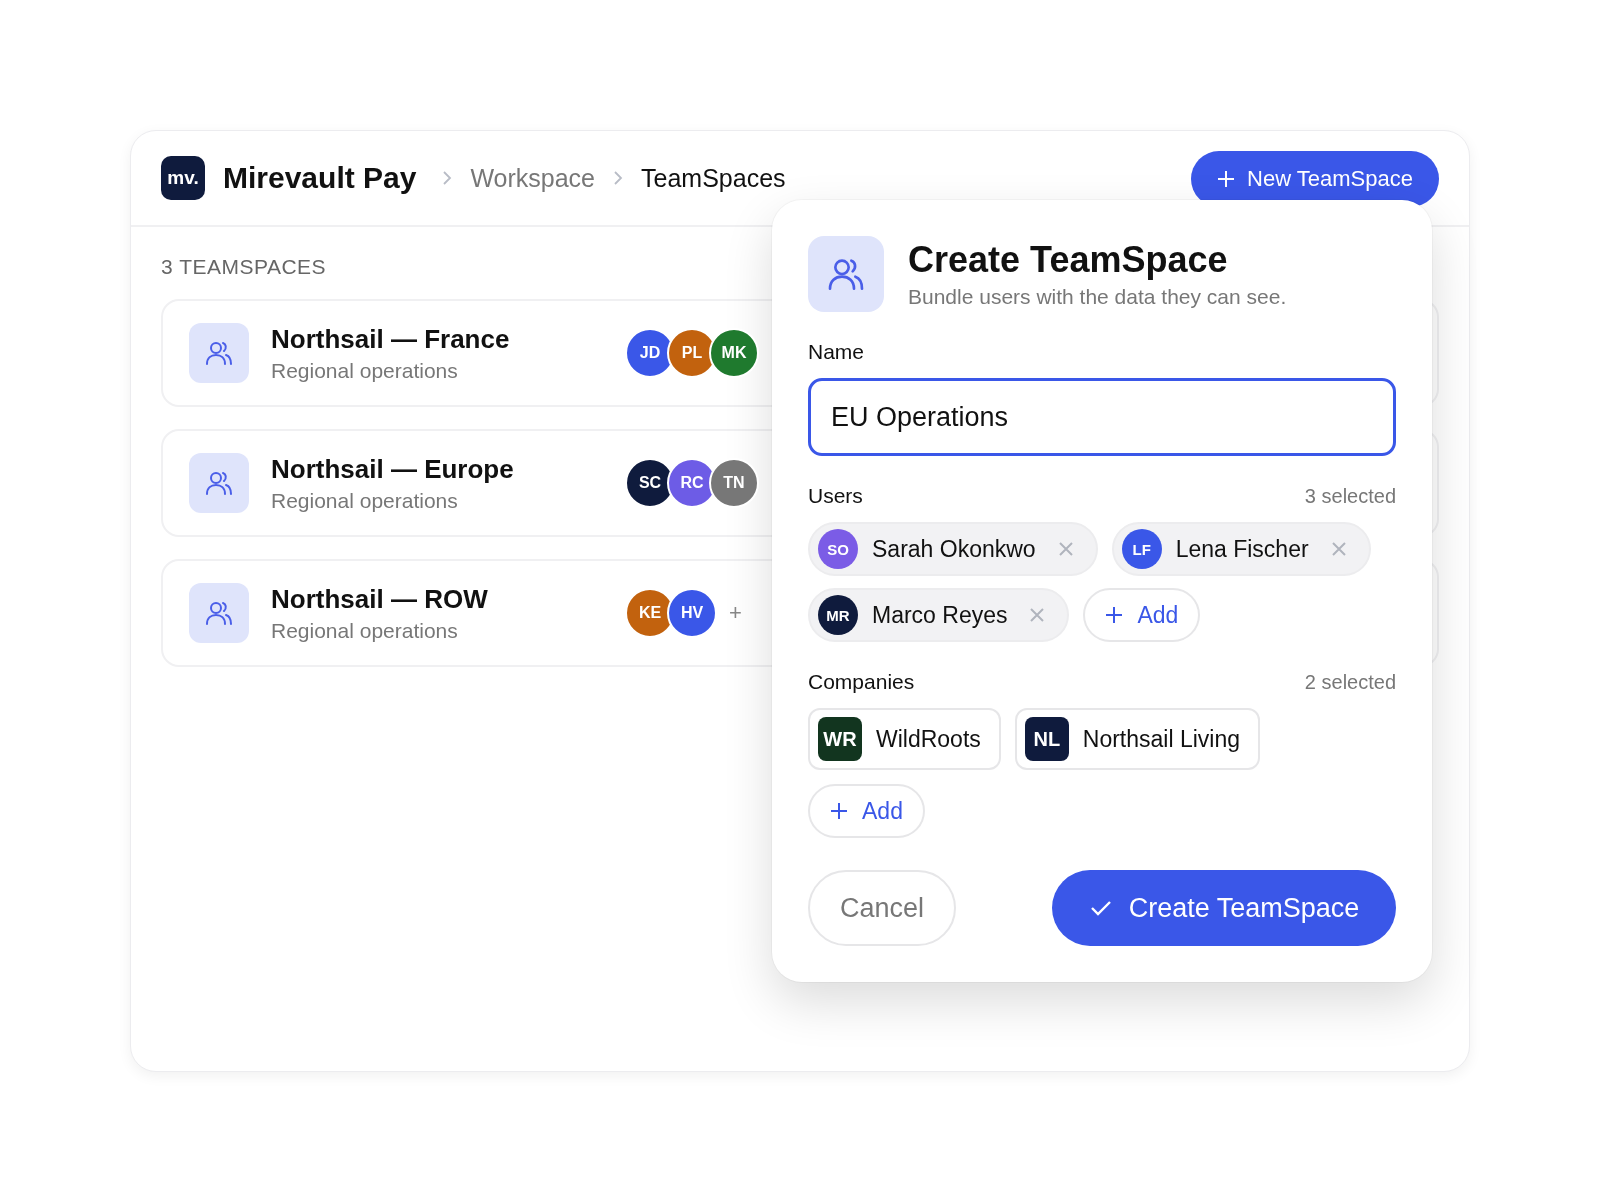 The height and width of the screenshot is (1200, 1600). I want to click on dialog-subtitle: Bundle users with the data they can see., so click(1097, 297).